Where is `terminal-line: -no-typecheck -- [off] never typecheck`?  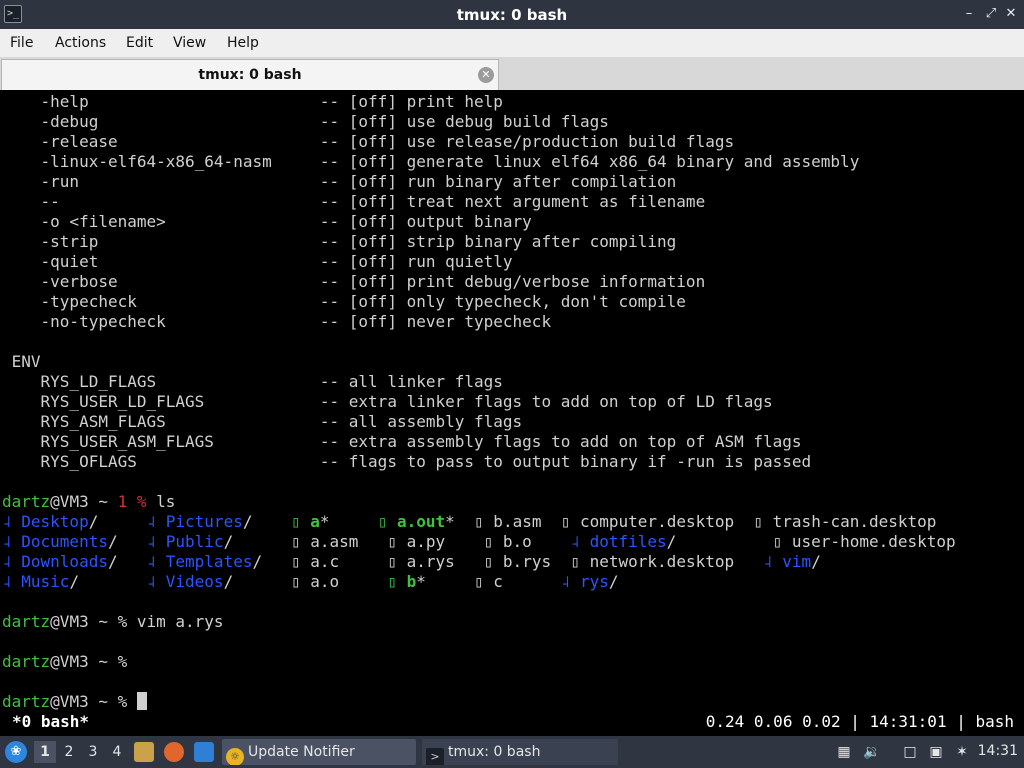
terminal-line: -no-typecheck -- [off] never typecheck is located at coordinates (277, 322).